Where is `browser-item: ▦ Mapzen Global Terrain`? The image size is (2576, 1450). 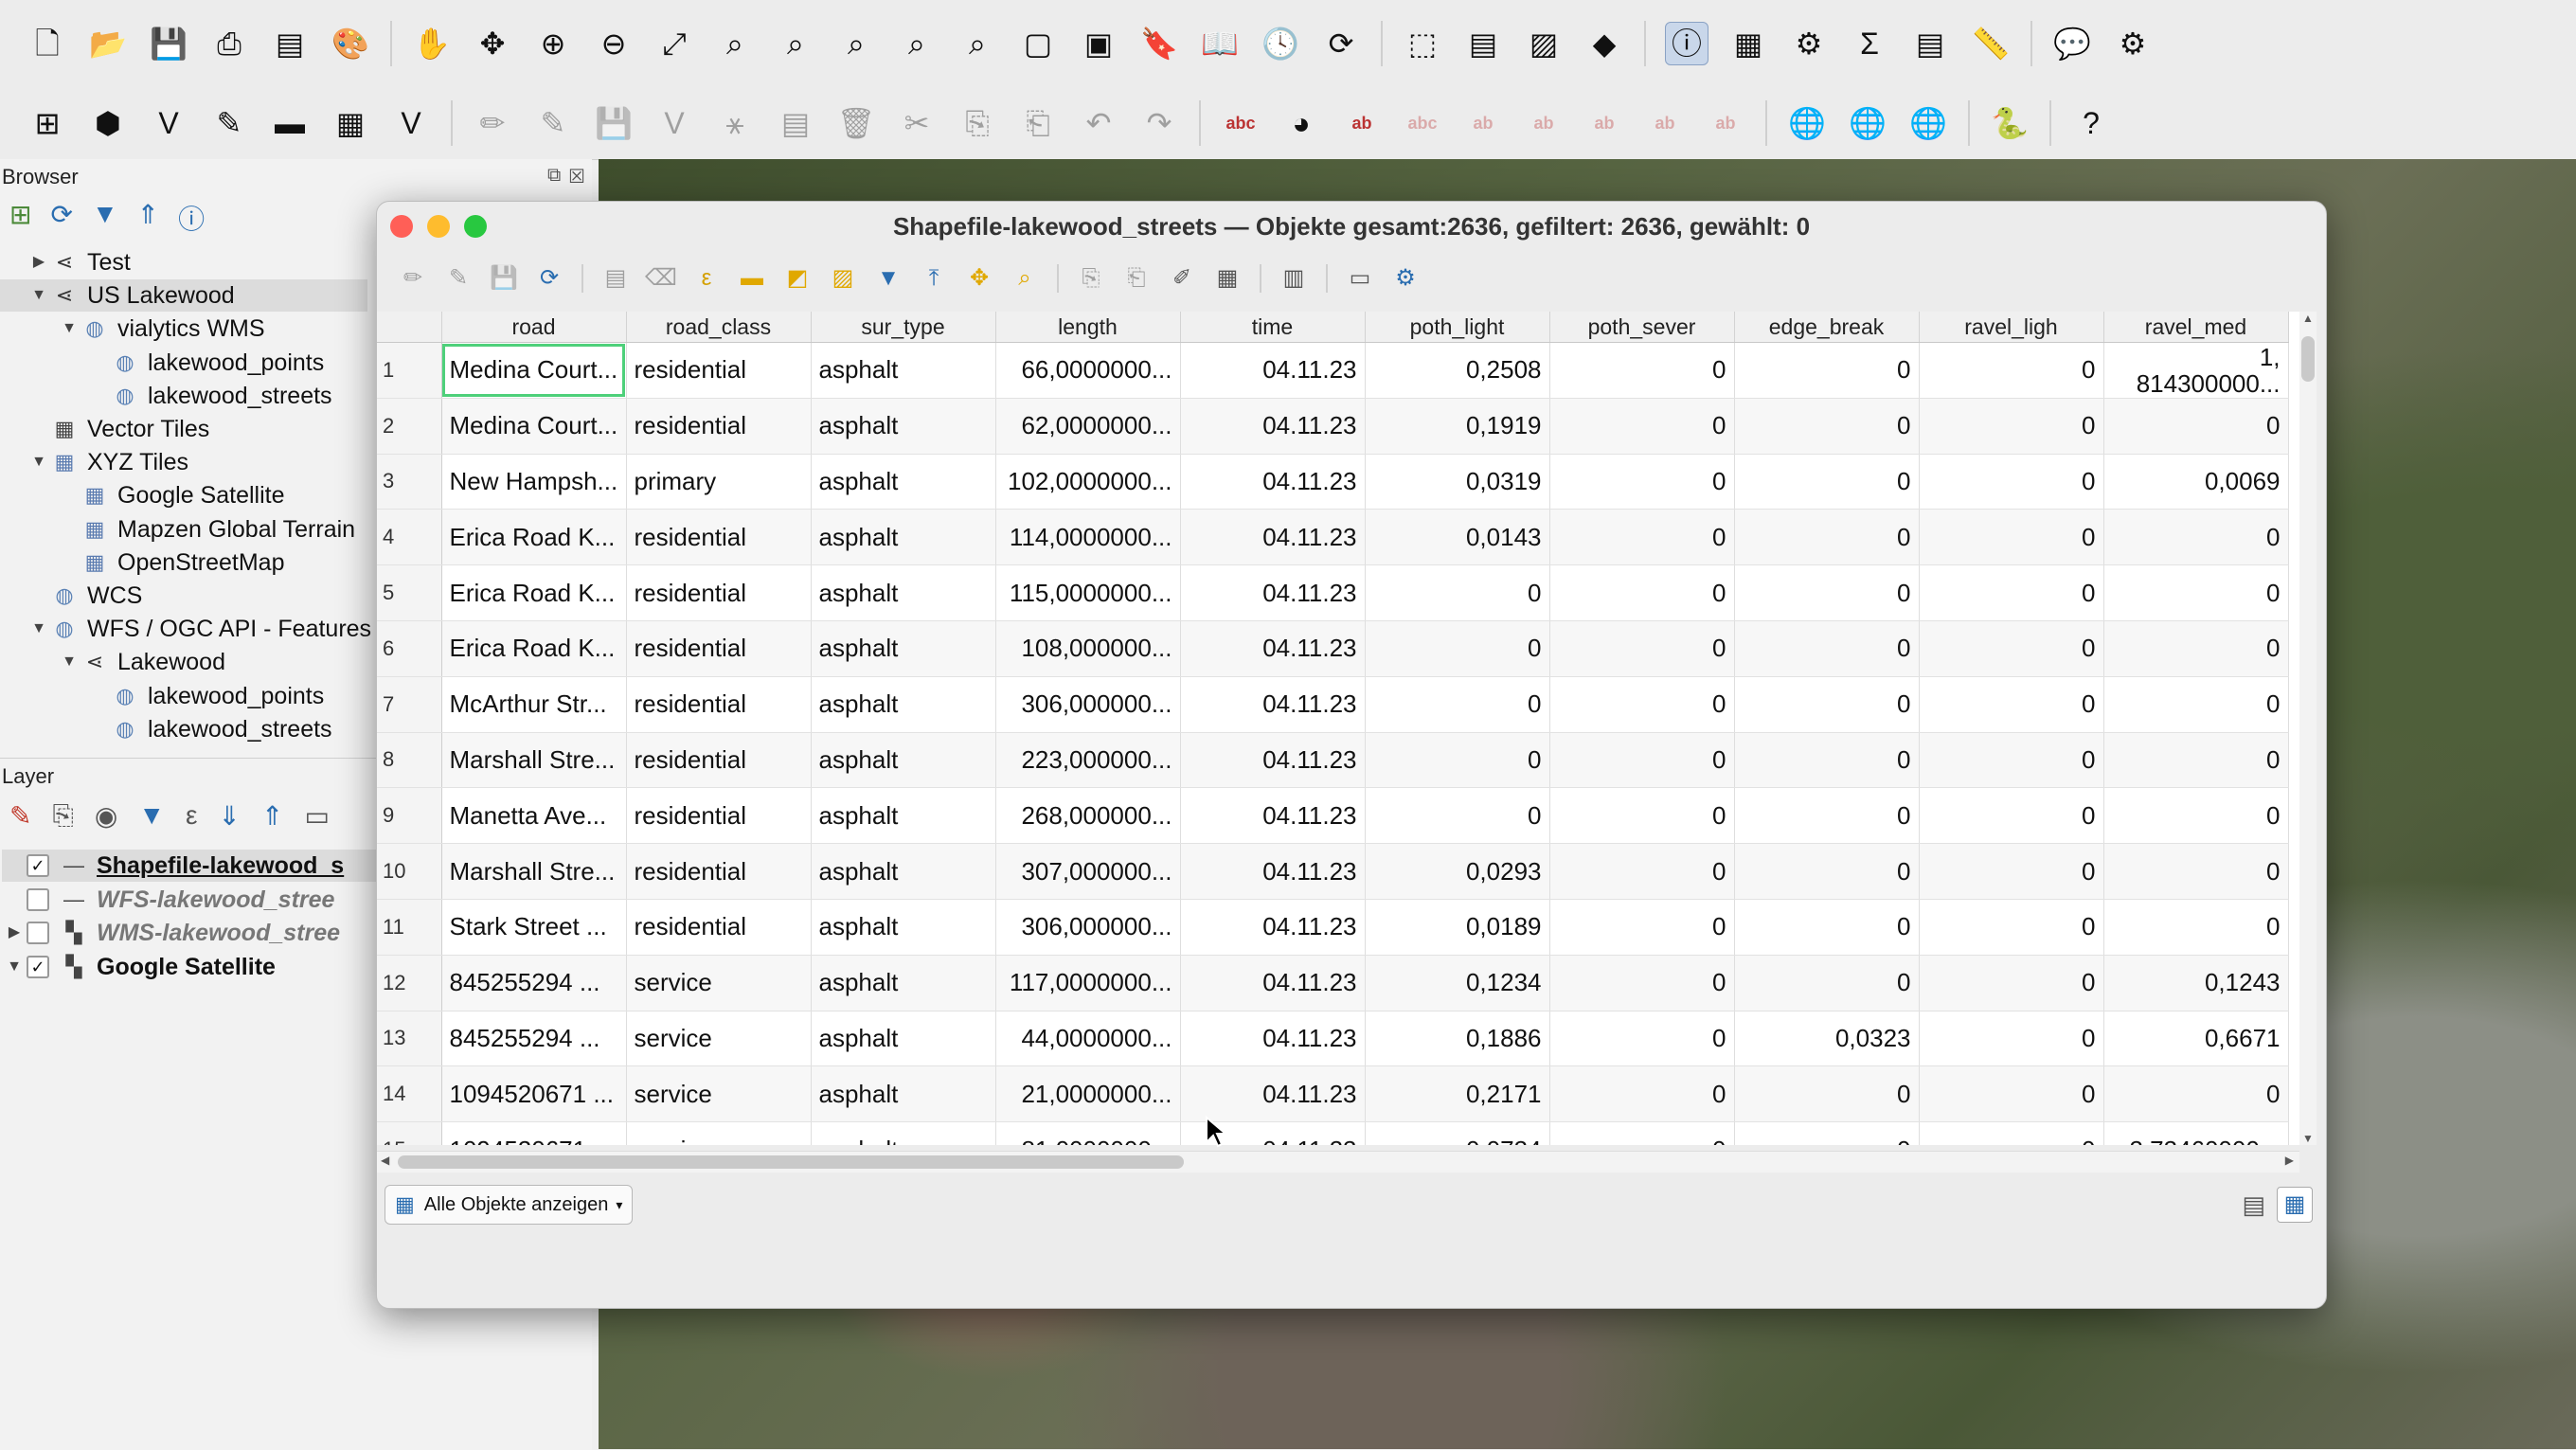
browser-item: ▦ Mapzen Global Terrain is located at coordinates (206, 529).